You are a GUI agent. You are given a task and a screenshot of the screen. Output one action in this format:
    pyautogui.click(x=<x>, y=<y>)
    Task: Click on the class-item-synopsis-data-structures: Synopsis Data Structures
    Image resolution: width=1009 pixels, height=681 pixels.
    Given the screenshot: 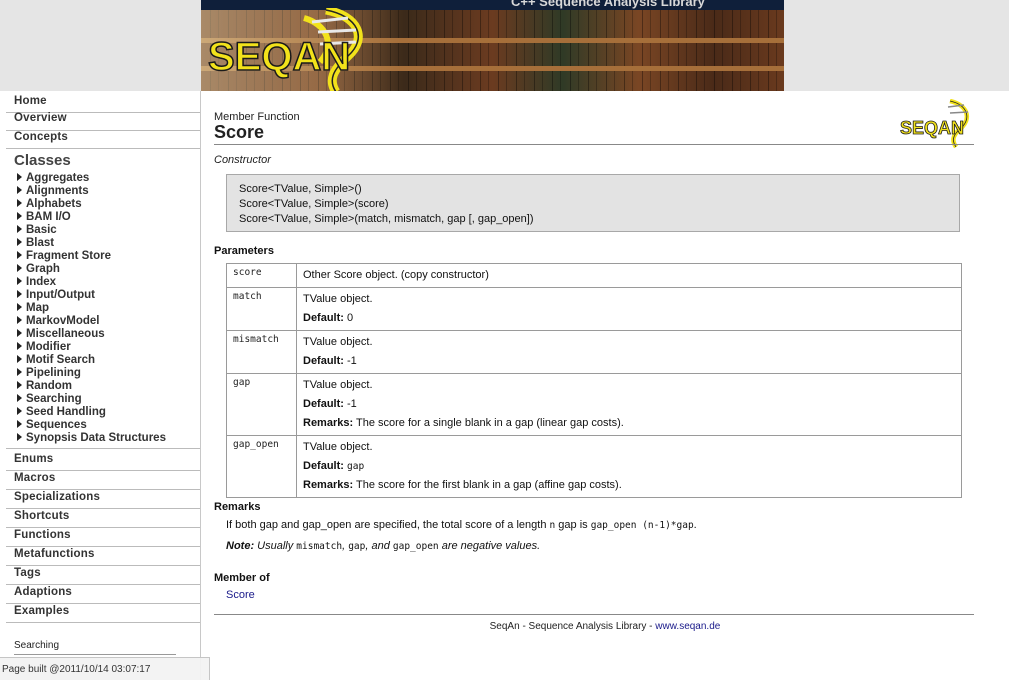 What is the action you would take?
    pyautogui.click(x=91, y=438)
    